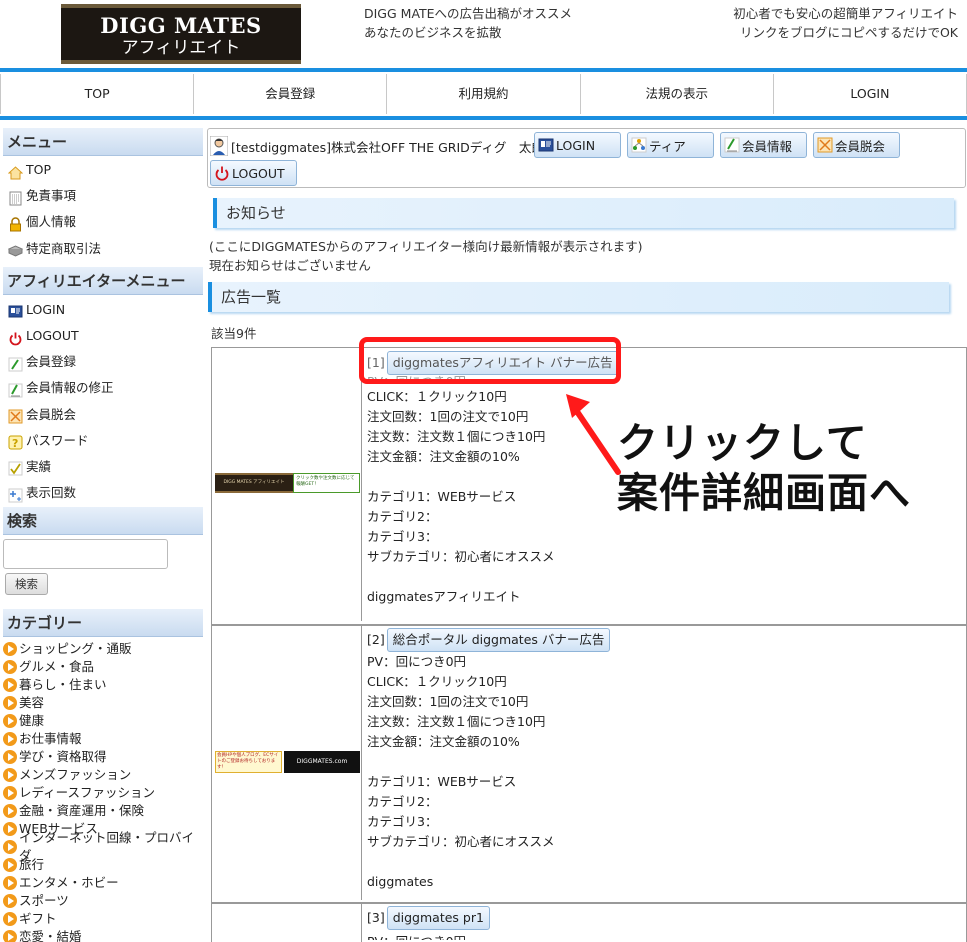 The image size is (967, 942). I want to click on sidebar-item-label: 会員脱会, so click(51, 414).